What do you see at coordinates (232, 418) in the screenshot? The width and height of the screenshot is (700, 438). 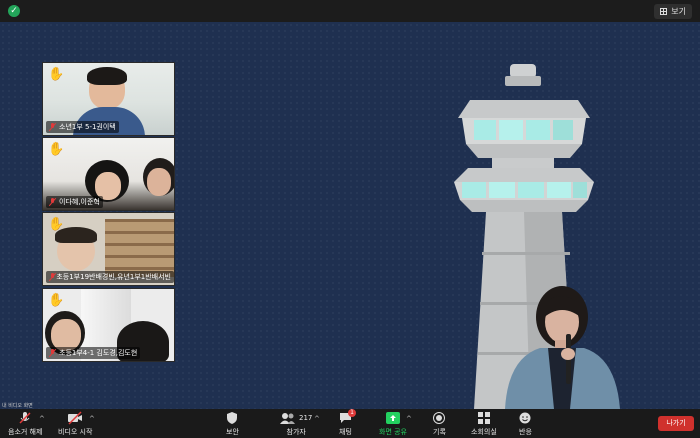 I see `shield-icon` at bounding box center [232, 418].